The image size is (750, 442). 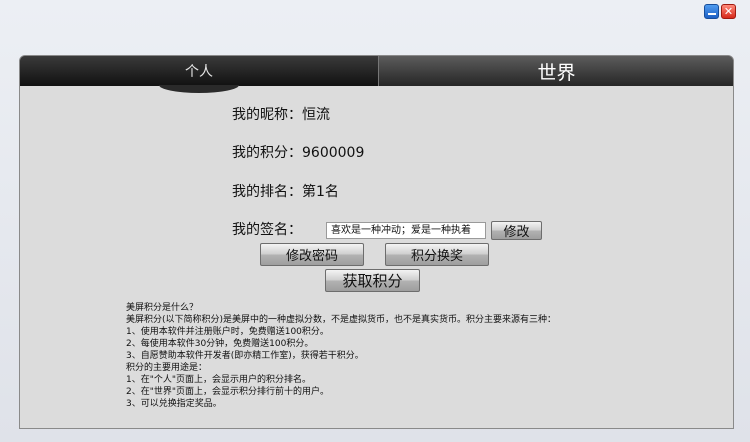 I want to click on exchange-points-button: 积分换奖, so click(x=437, y=254).